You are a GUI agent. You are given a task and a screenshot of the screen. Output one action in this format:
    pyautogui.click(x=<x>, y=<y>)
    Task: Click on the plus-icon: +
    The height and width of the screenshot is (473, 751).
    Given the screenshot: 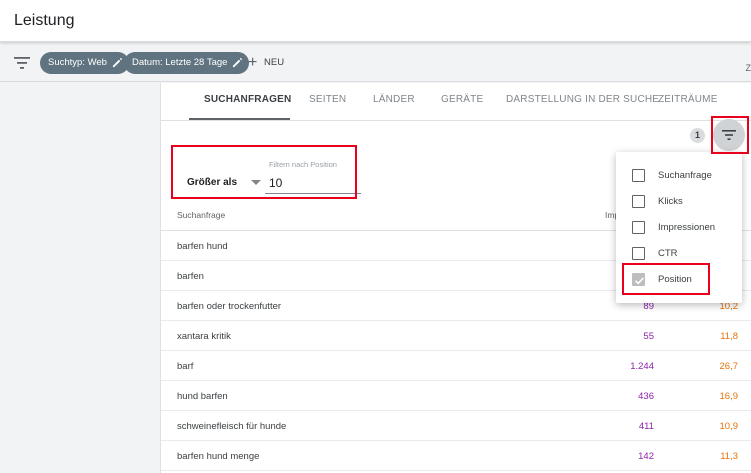 What is the action you would take?
    pyautogui.click(x=253, y=62)
    